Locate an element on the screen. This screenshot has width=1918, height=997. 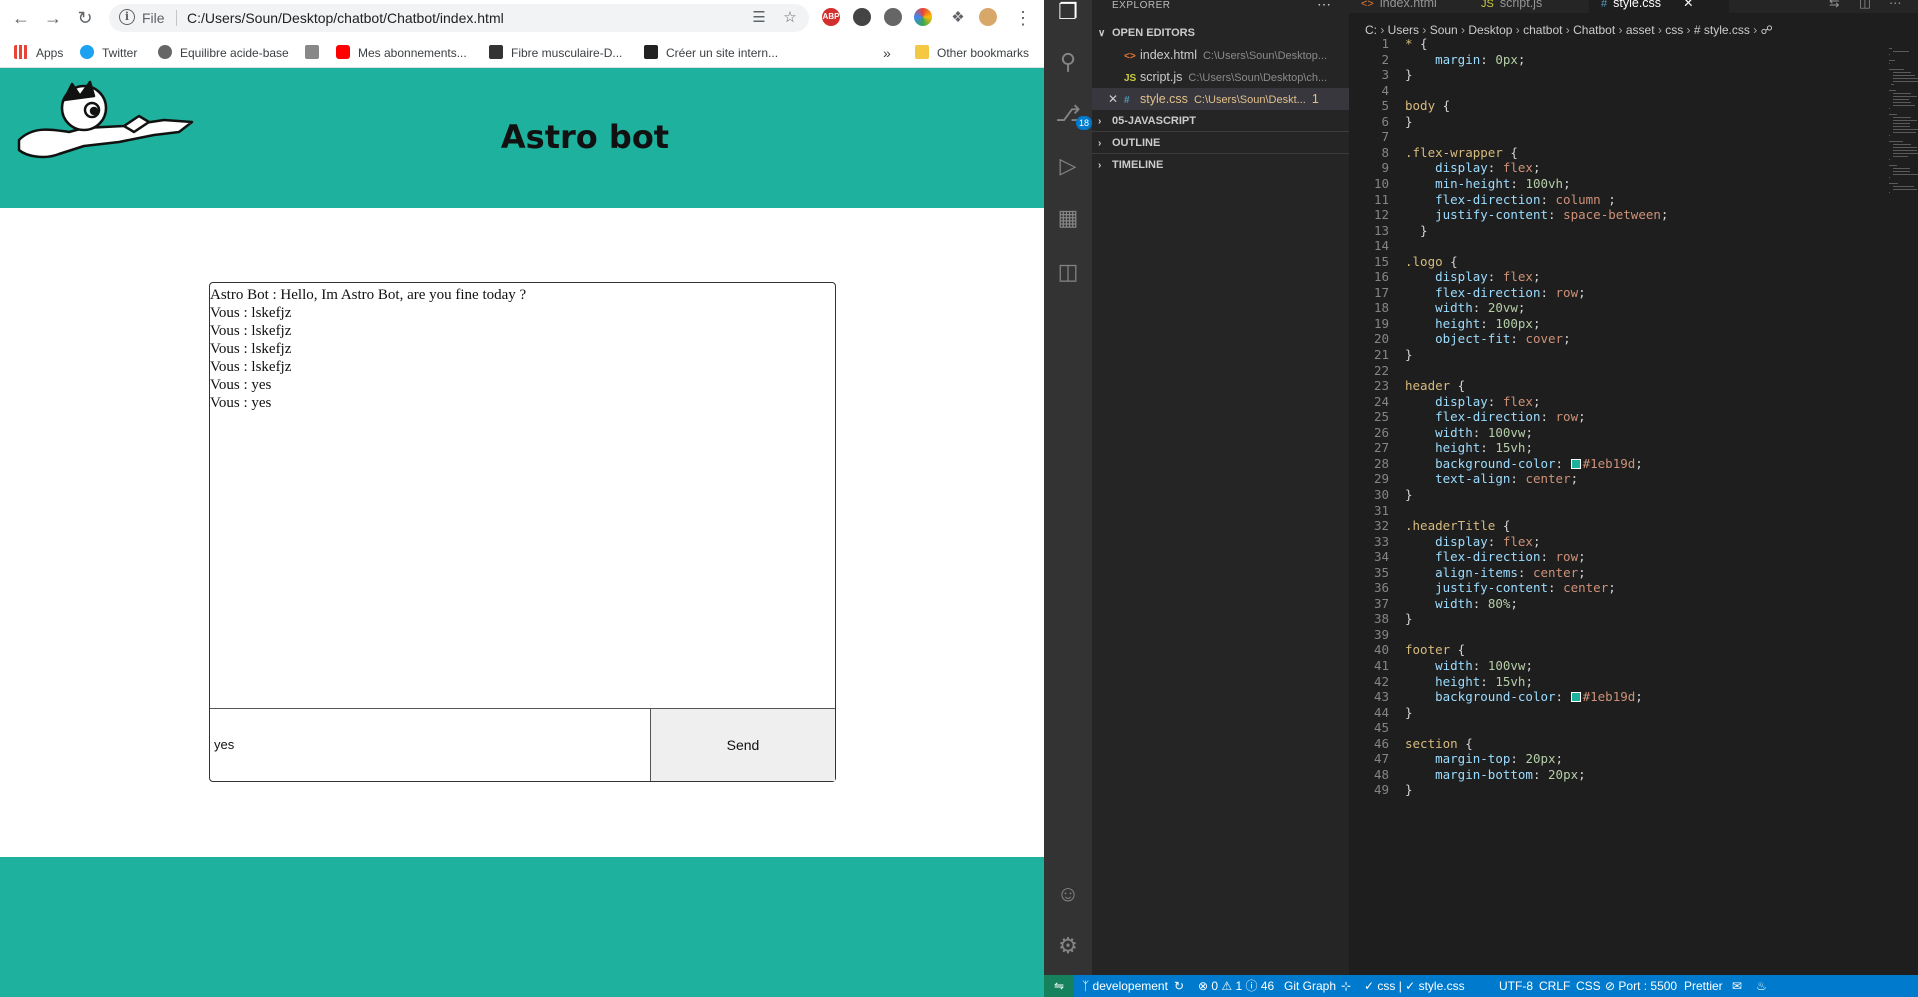
code-line: height: 100px; is located at coordinates (1472, 323).